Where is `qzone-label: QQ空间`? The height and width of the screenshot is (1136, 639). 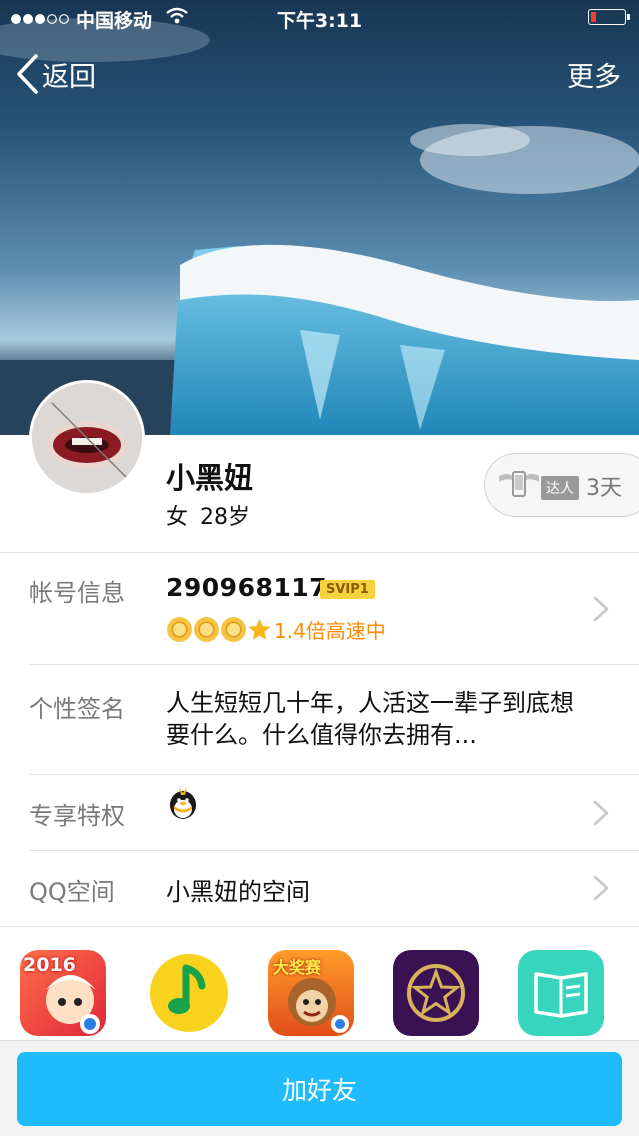 qzone-label: QQ空间 is located at coordinates (72, 892).